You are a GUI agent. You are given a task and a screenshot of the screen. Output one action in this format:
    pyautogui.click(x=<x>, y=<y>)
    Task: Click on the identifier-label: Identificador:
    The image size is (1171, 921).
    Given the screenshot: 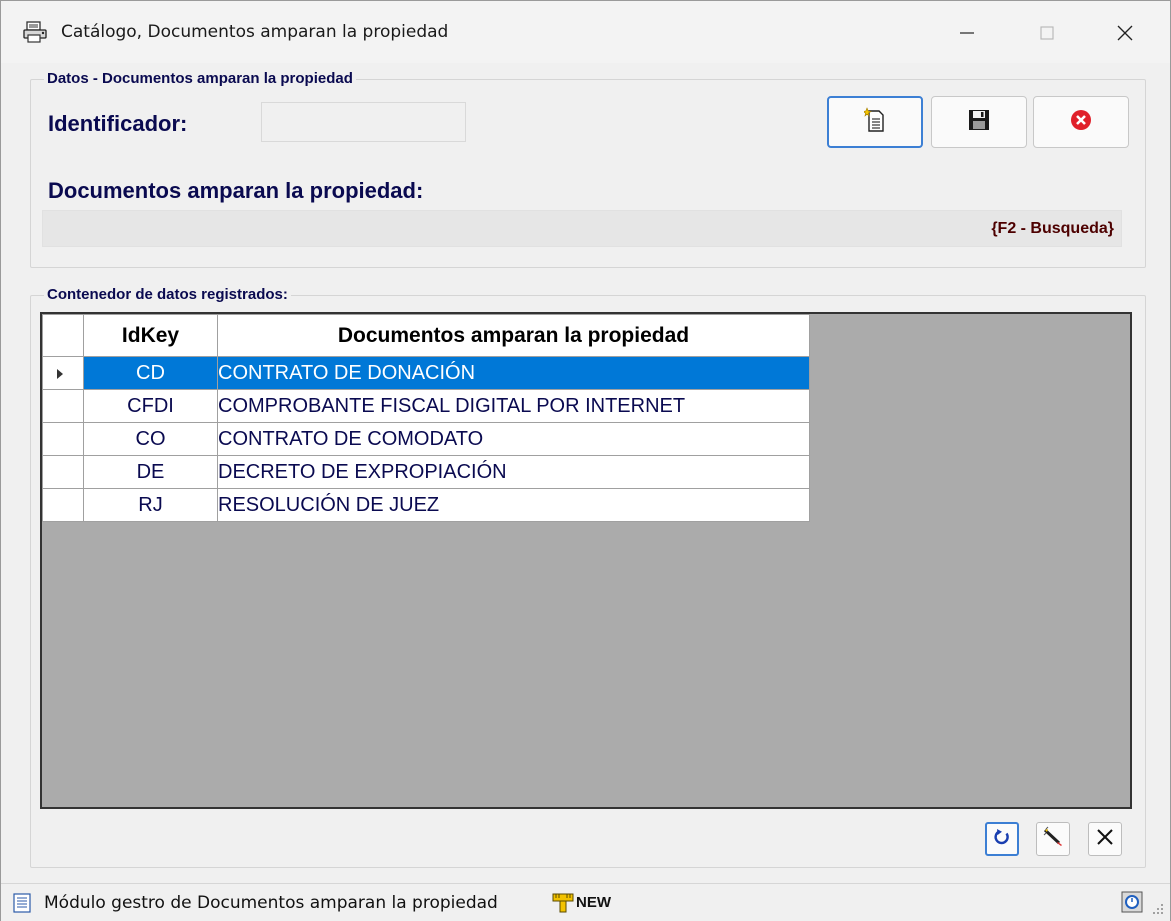 What is the action you would take?
    pyautogui.click(x=118, y=123)
    